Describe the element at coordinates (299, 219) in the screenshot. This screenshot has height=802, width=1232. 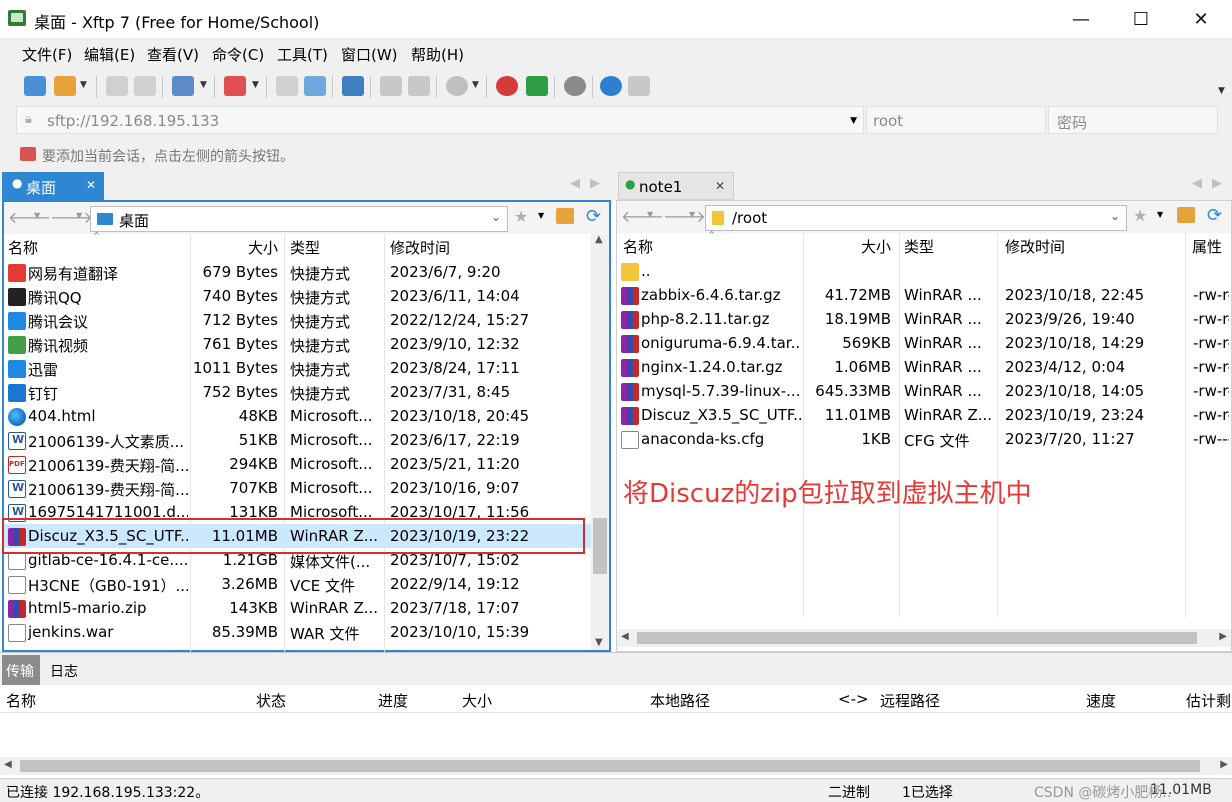
I see `local-path-input: 桌面 ⌄` at that location.